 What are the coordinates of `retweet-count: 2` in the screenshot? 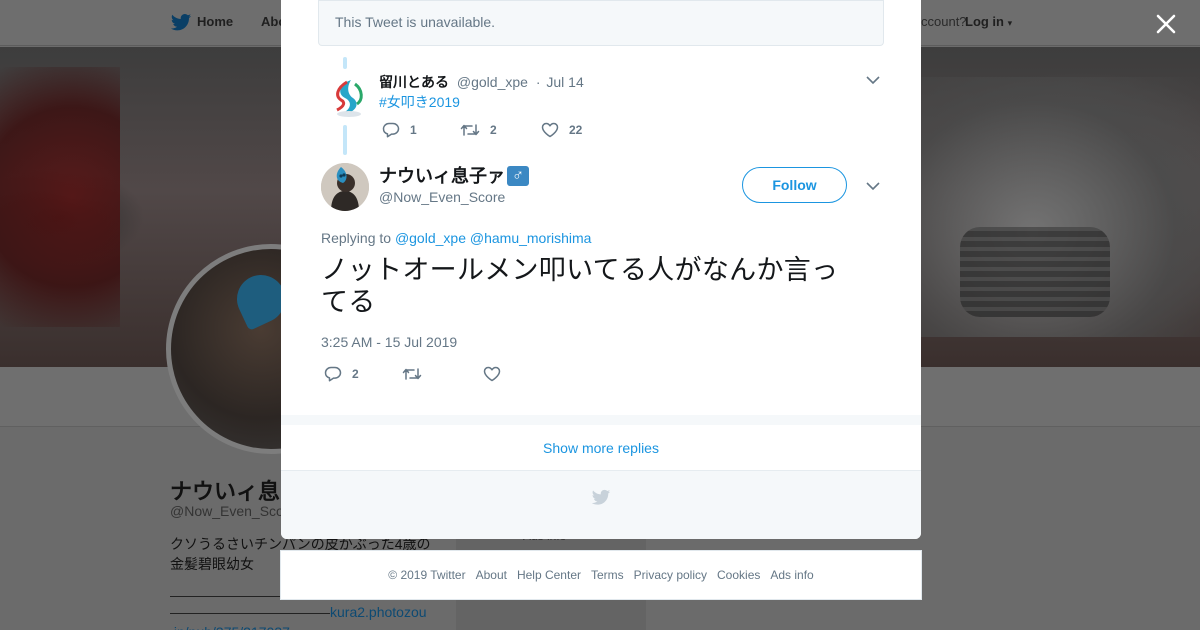 It's located at (493, 130).